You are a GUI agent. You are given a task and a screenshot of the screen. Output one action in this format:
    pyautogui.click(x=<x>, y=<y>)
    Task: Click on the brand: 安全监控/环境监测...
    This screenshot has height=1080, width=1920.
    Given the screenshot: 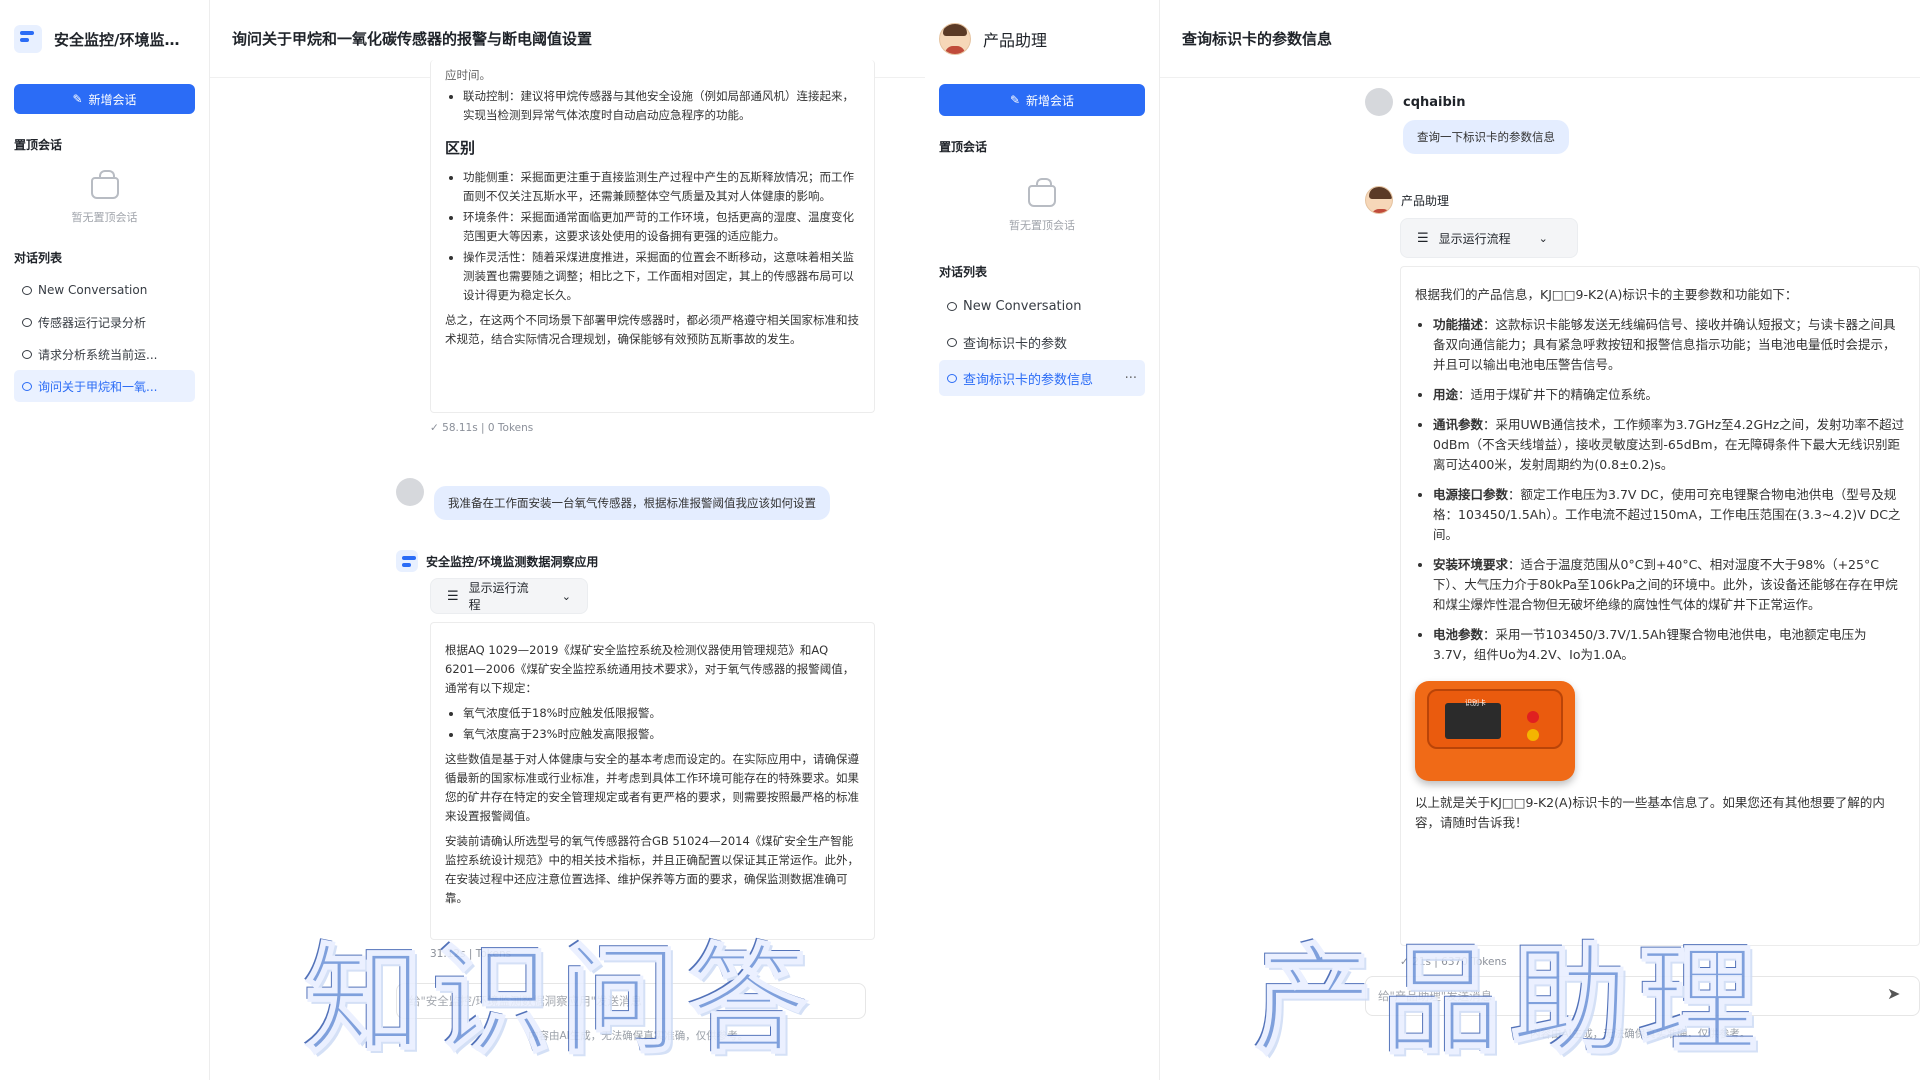 What is the action you would take?
    pyautogui.click(x=104, y=39)
    